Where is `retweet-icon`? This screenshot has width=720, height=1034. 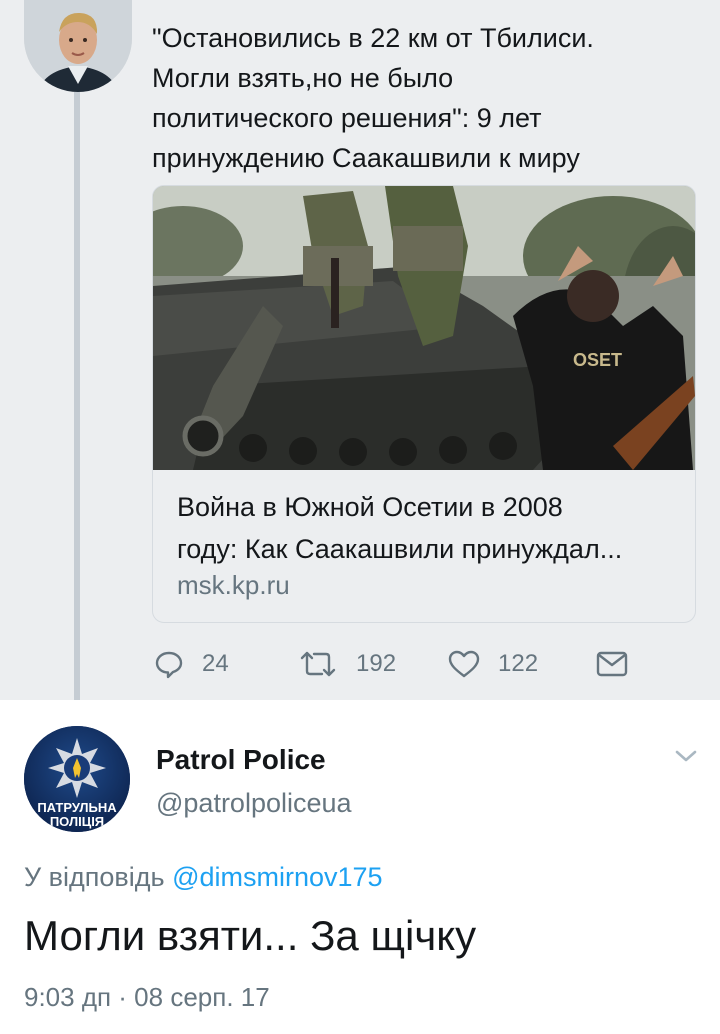 retweet-icon is located at coordinates (318, 664).